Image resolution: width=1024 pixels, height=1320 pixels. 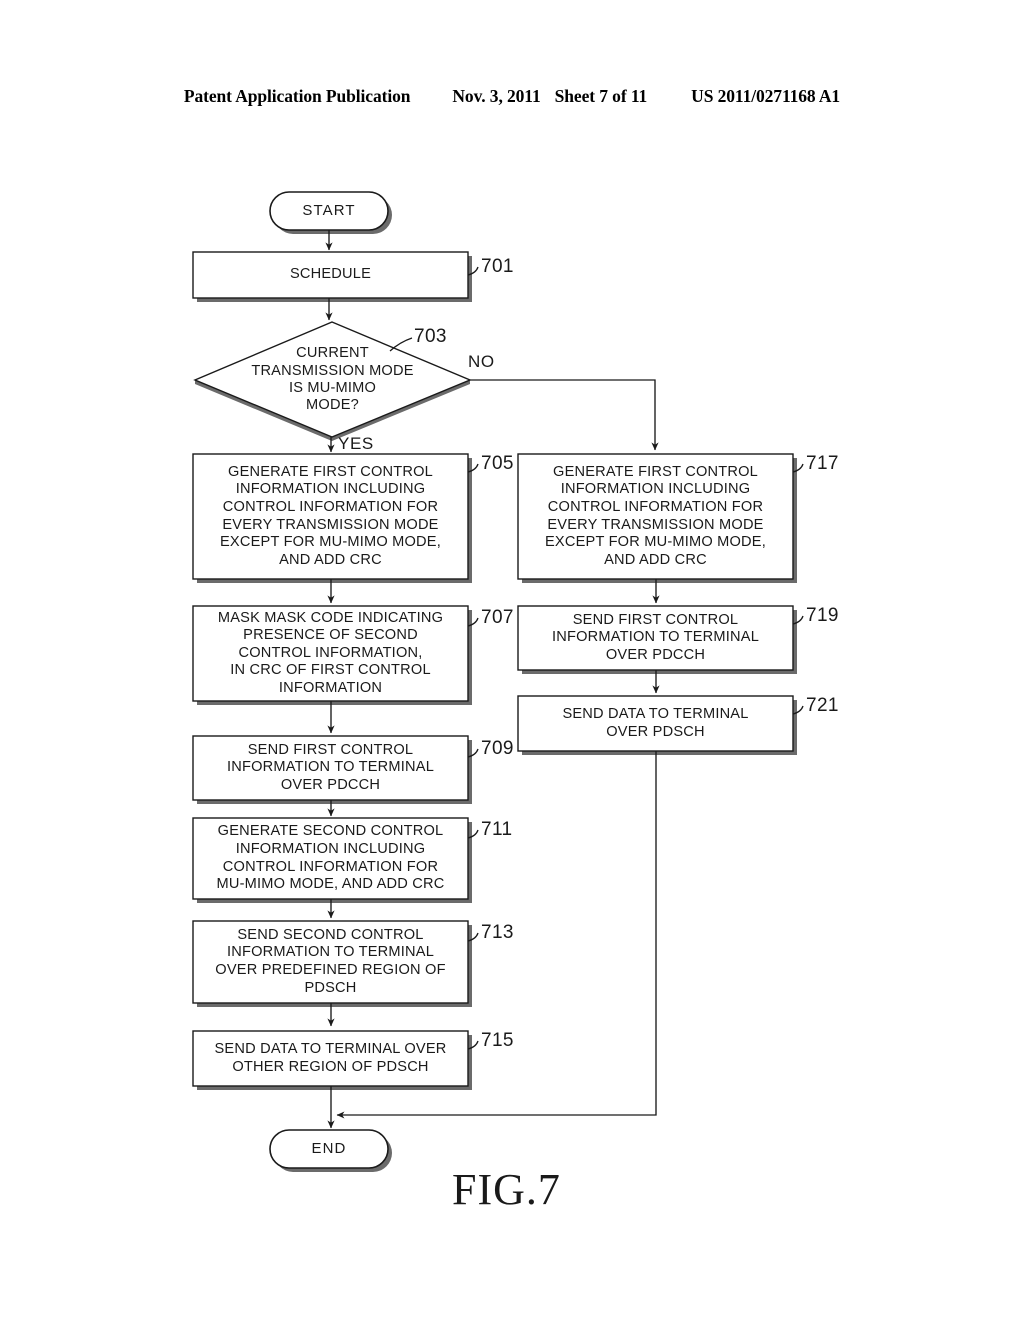 I want to click on figure-caption: FIG.7, so click(x=506, y=1189).